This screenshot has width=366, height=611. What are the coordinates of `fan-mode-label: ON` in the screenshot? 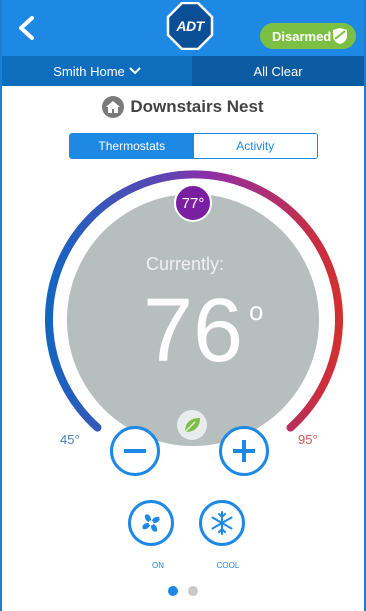 It's located at (158, 565).